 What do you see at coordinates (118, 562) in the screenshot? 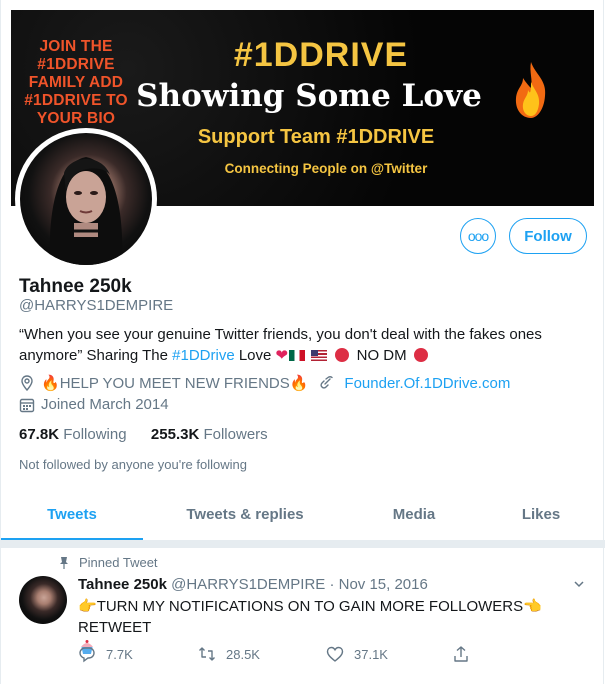
I see `pinned-tweet-text: Pinned Tweet` at bounding box center [118, 562].